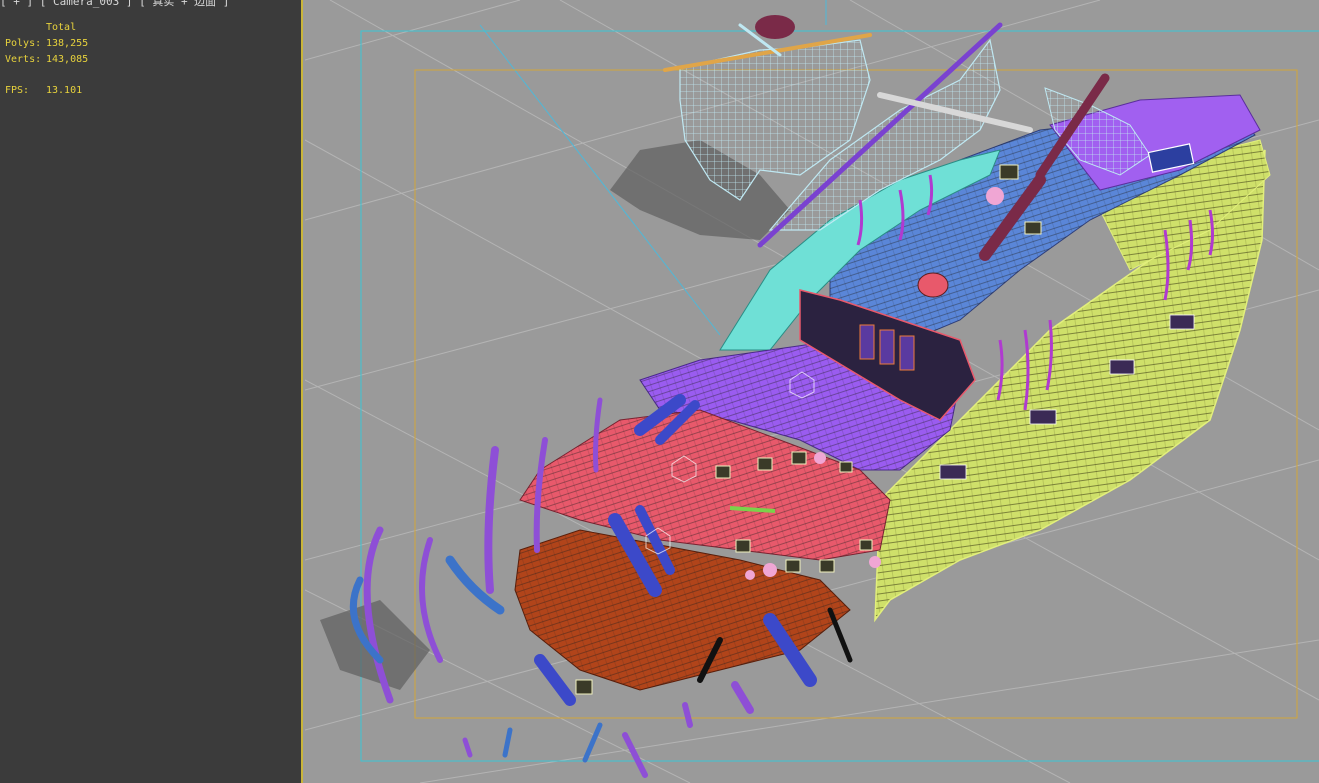 Image resolution: width=1319 pixels, height=783 pixels. I want to click on verts-label: Verts:, so click(23, 59).